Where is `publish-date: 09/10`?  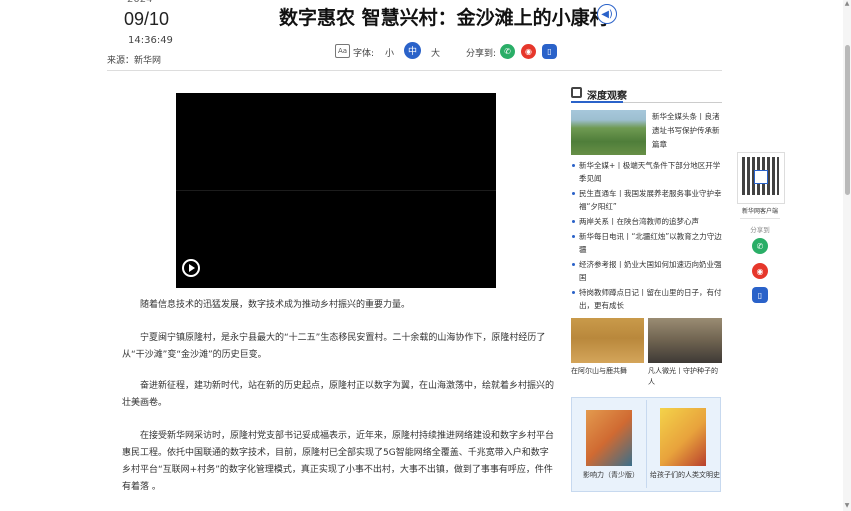 publish-date: 09/10 is located at coordinates (147, 19).